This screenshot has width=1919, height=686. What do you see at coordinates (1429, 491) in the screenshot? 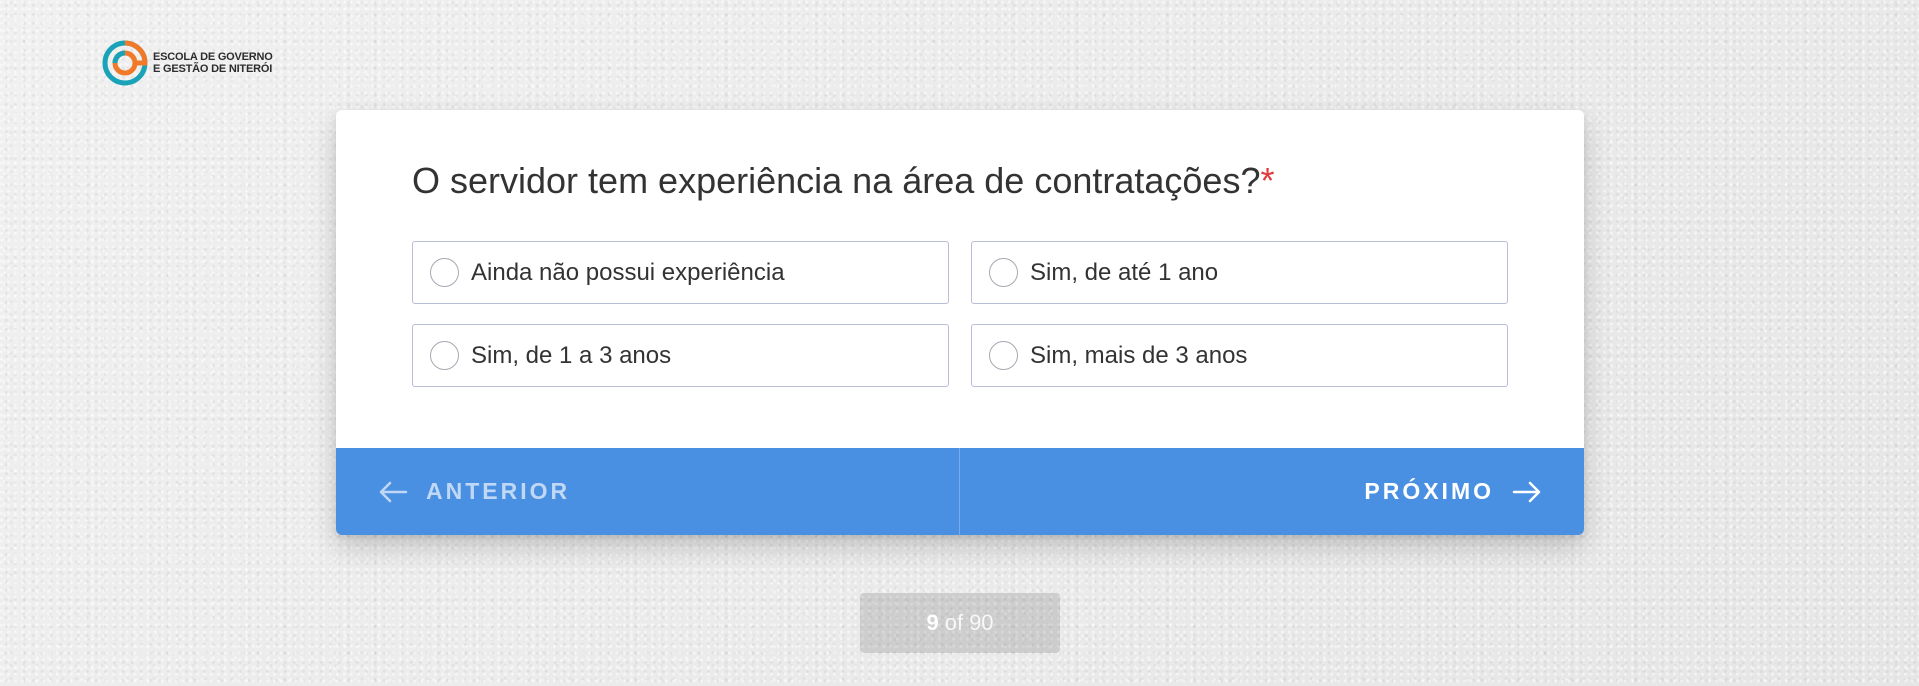
I see `next-button-label: PRÓXIMO` at bounding box center [1429, 491].